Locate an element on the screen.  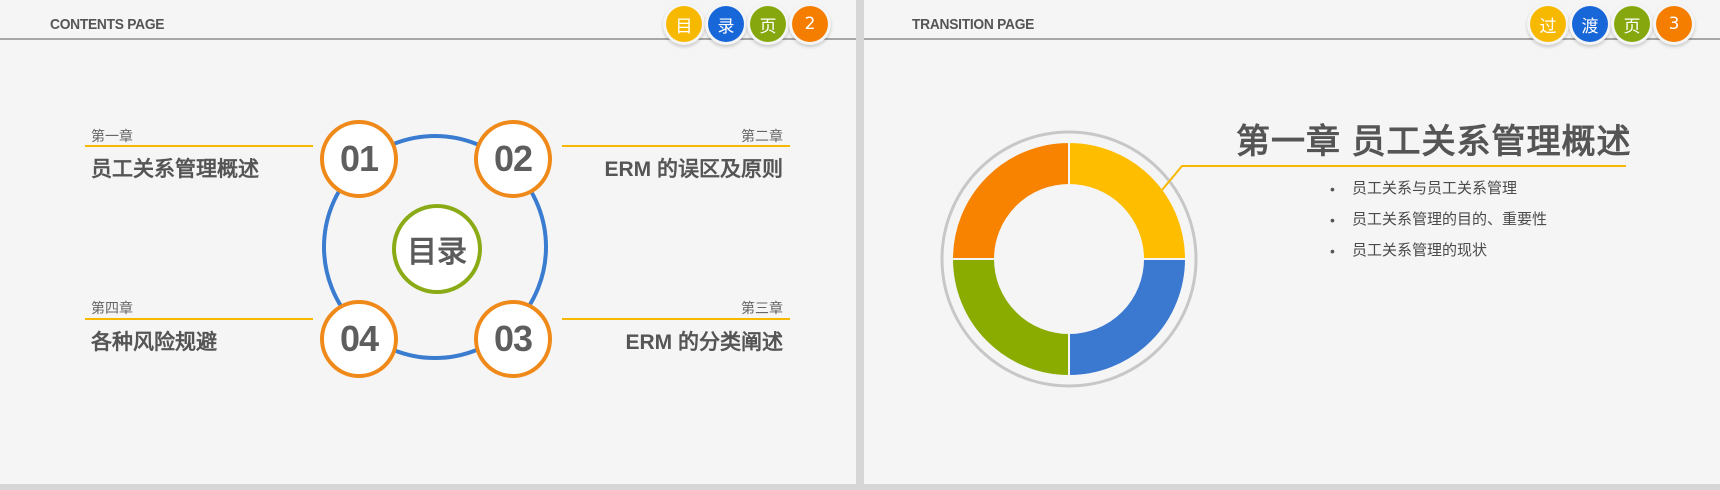
contents-center: 目录 is located at coordinates (437, 249).